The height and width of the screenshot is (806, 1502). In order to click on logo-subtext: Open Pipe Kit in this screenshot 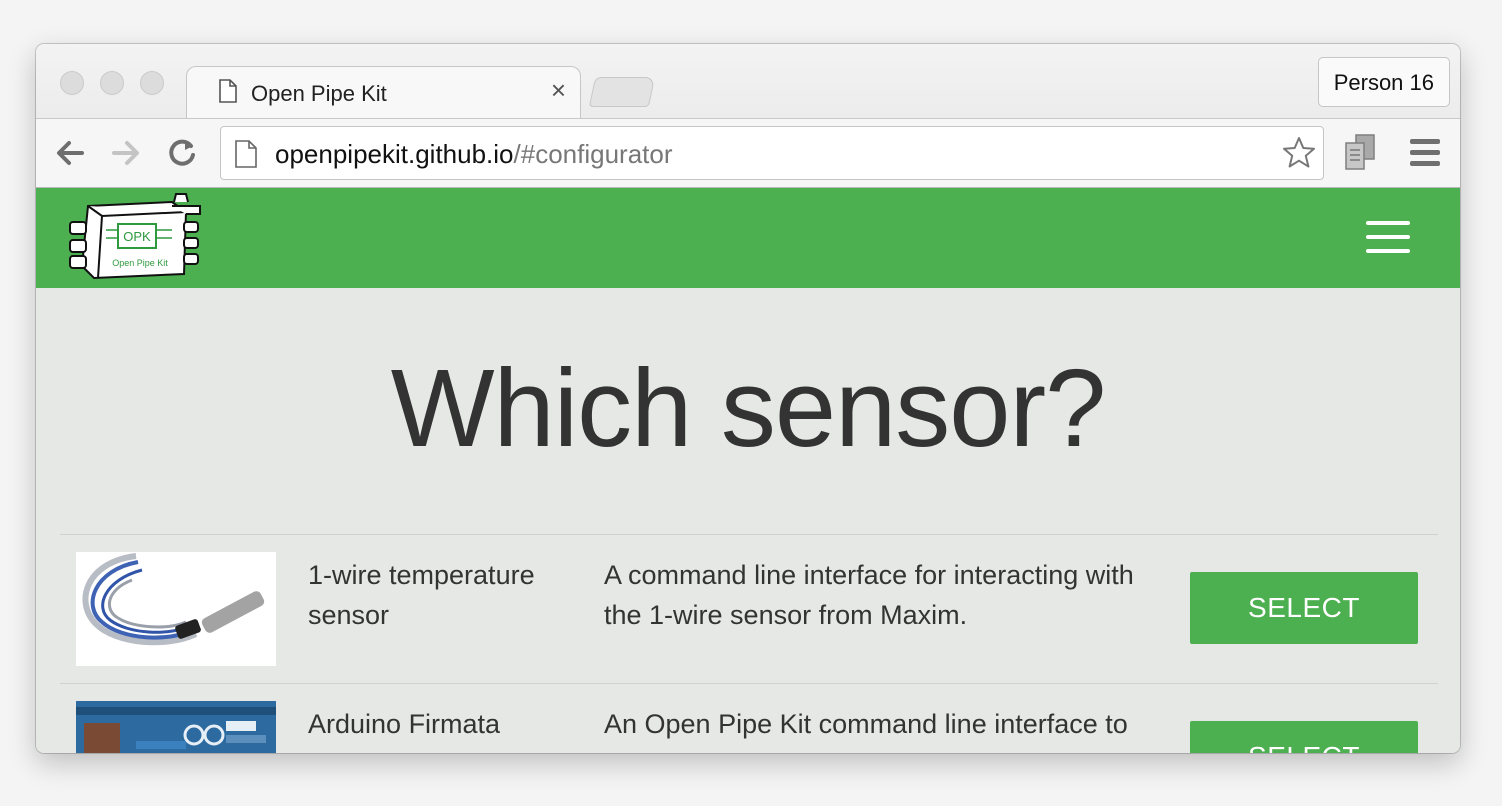, I will do `click(140, 263)`.